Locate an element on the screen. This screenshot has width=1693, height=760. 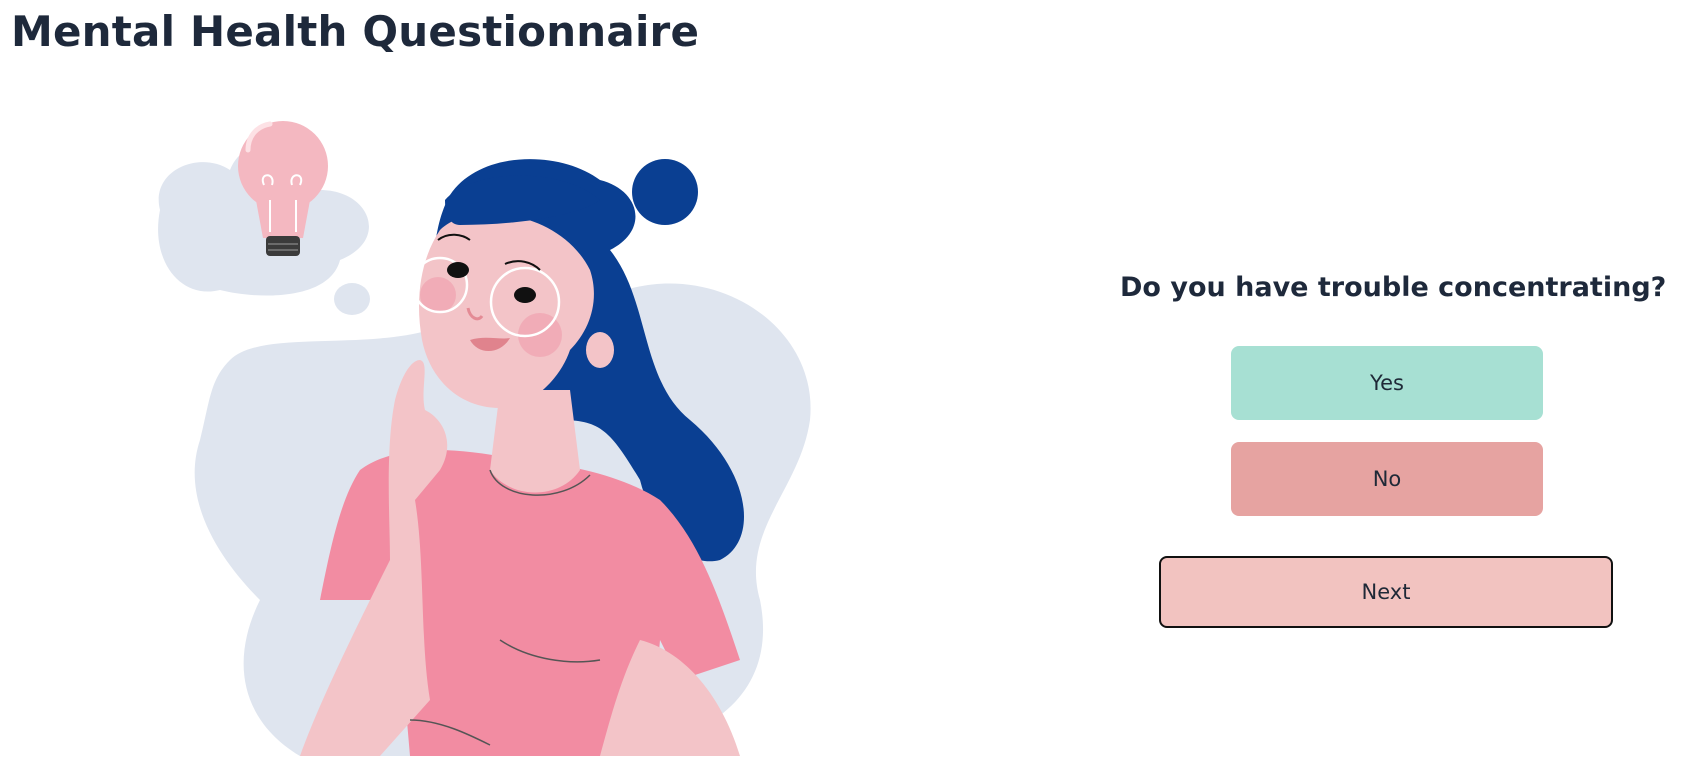
page-title: Mental Health Questionnaire is located at coordinates (355, 31).